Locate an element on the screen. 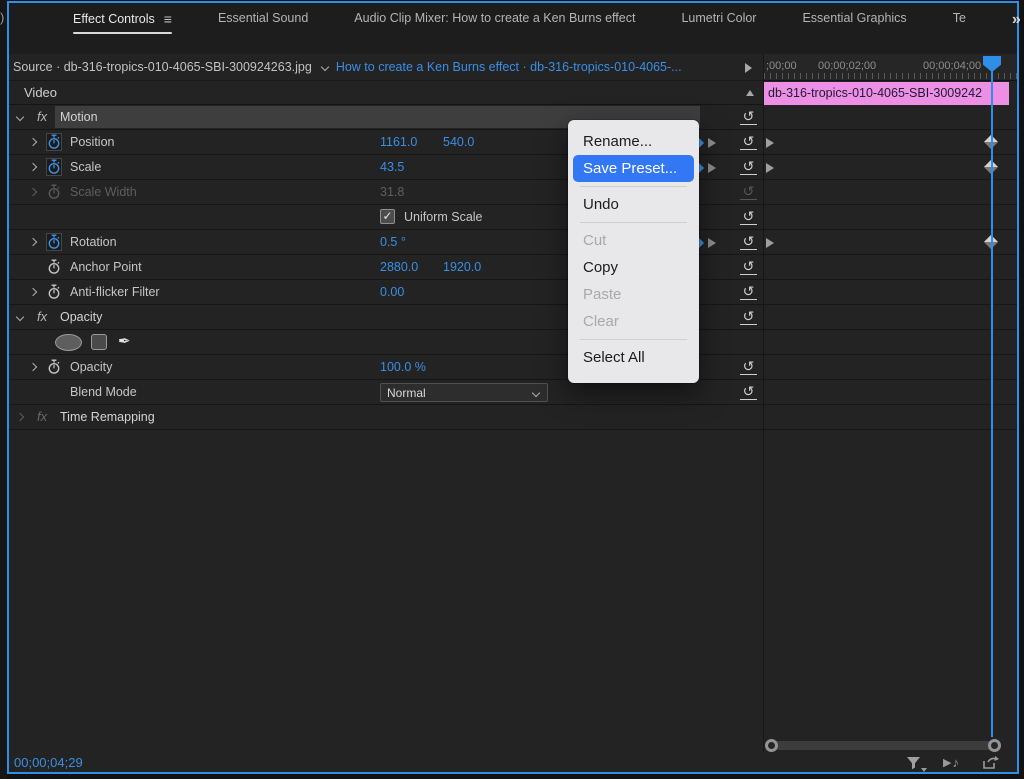 This screenshot has width=1024, height=779. timeline-clip: db-316-tropics-010-4065-SBI-3009242 is located at coordinates (886, 93).